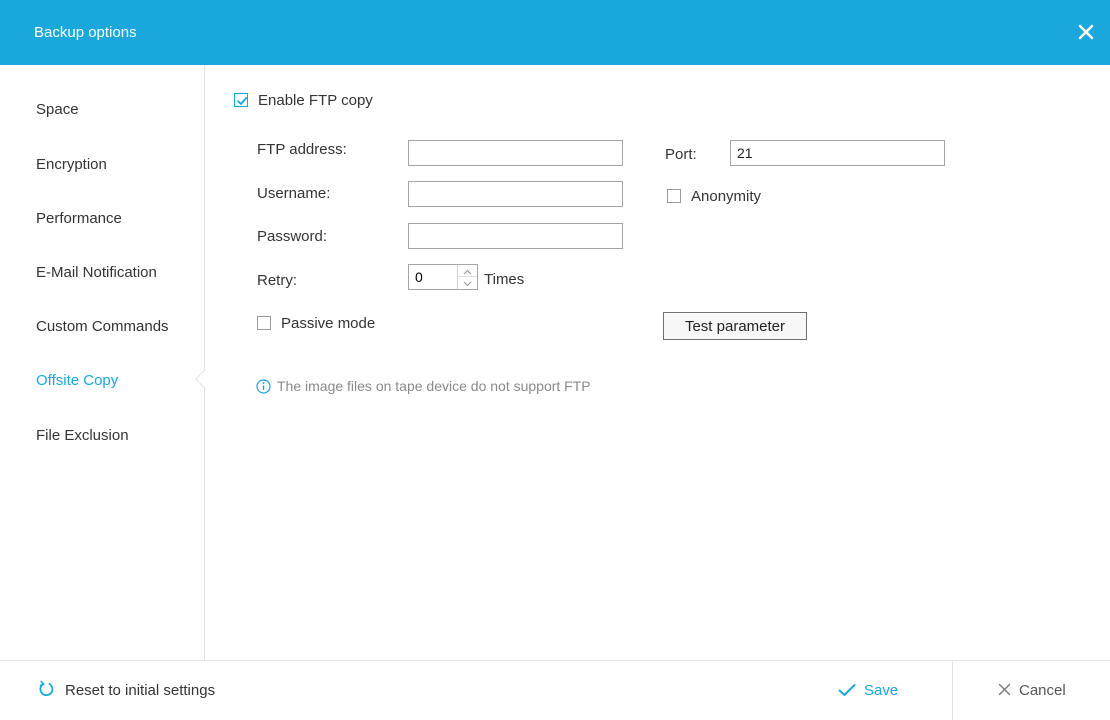 This screenshot has width=1110, height=720. What do you see at coordinates (277, 280) in the screenshot?
I see `retry-label: Retry:` at bounding box center [277, 280].